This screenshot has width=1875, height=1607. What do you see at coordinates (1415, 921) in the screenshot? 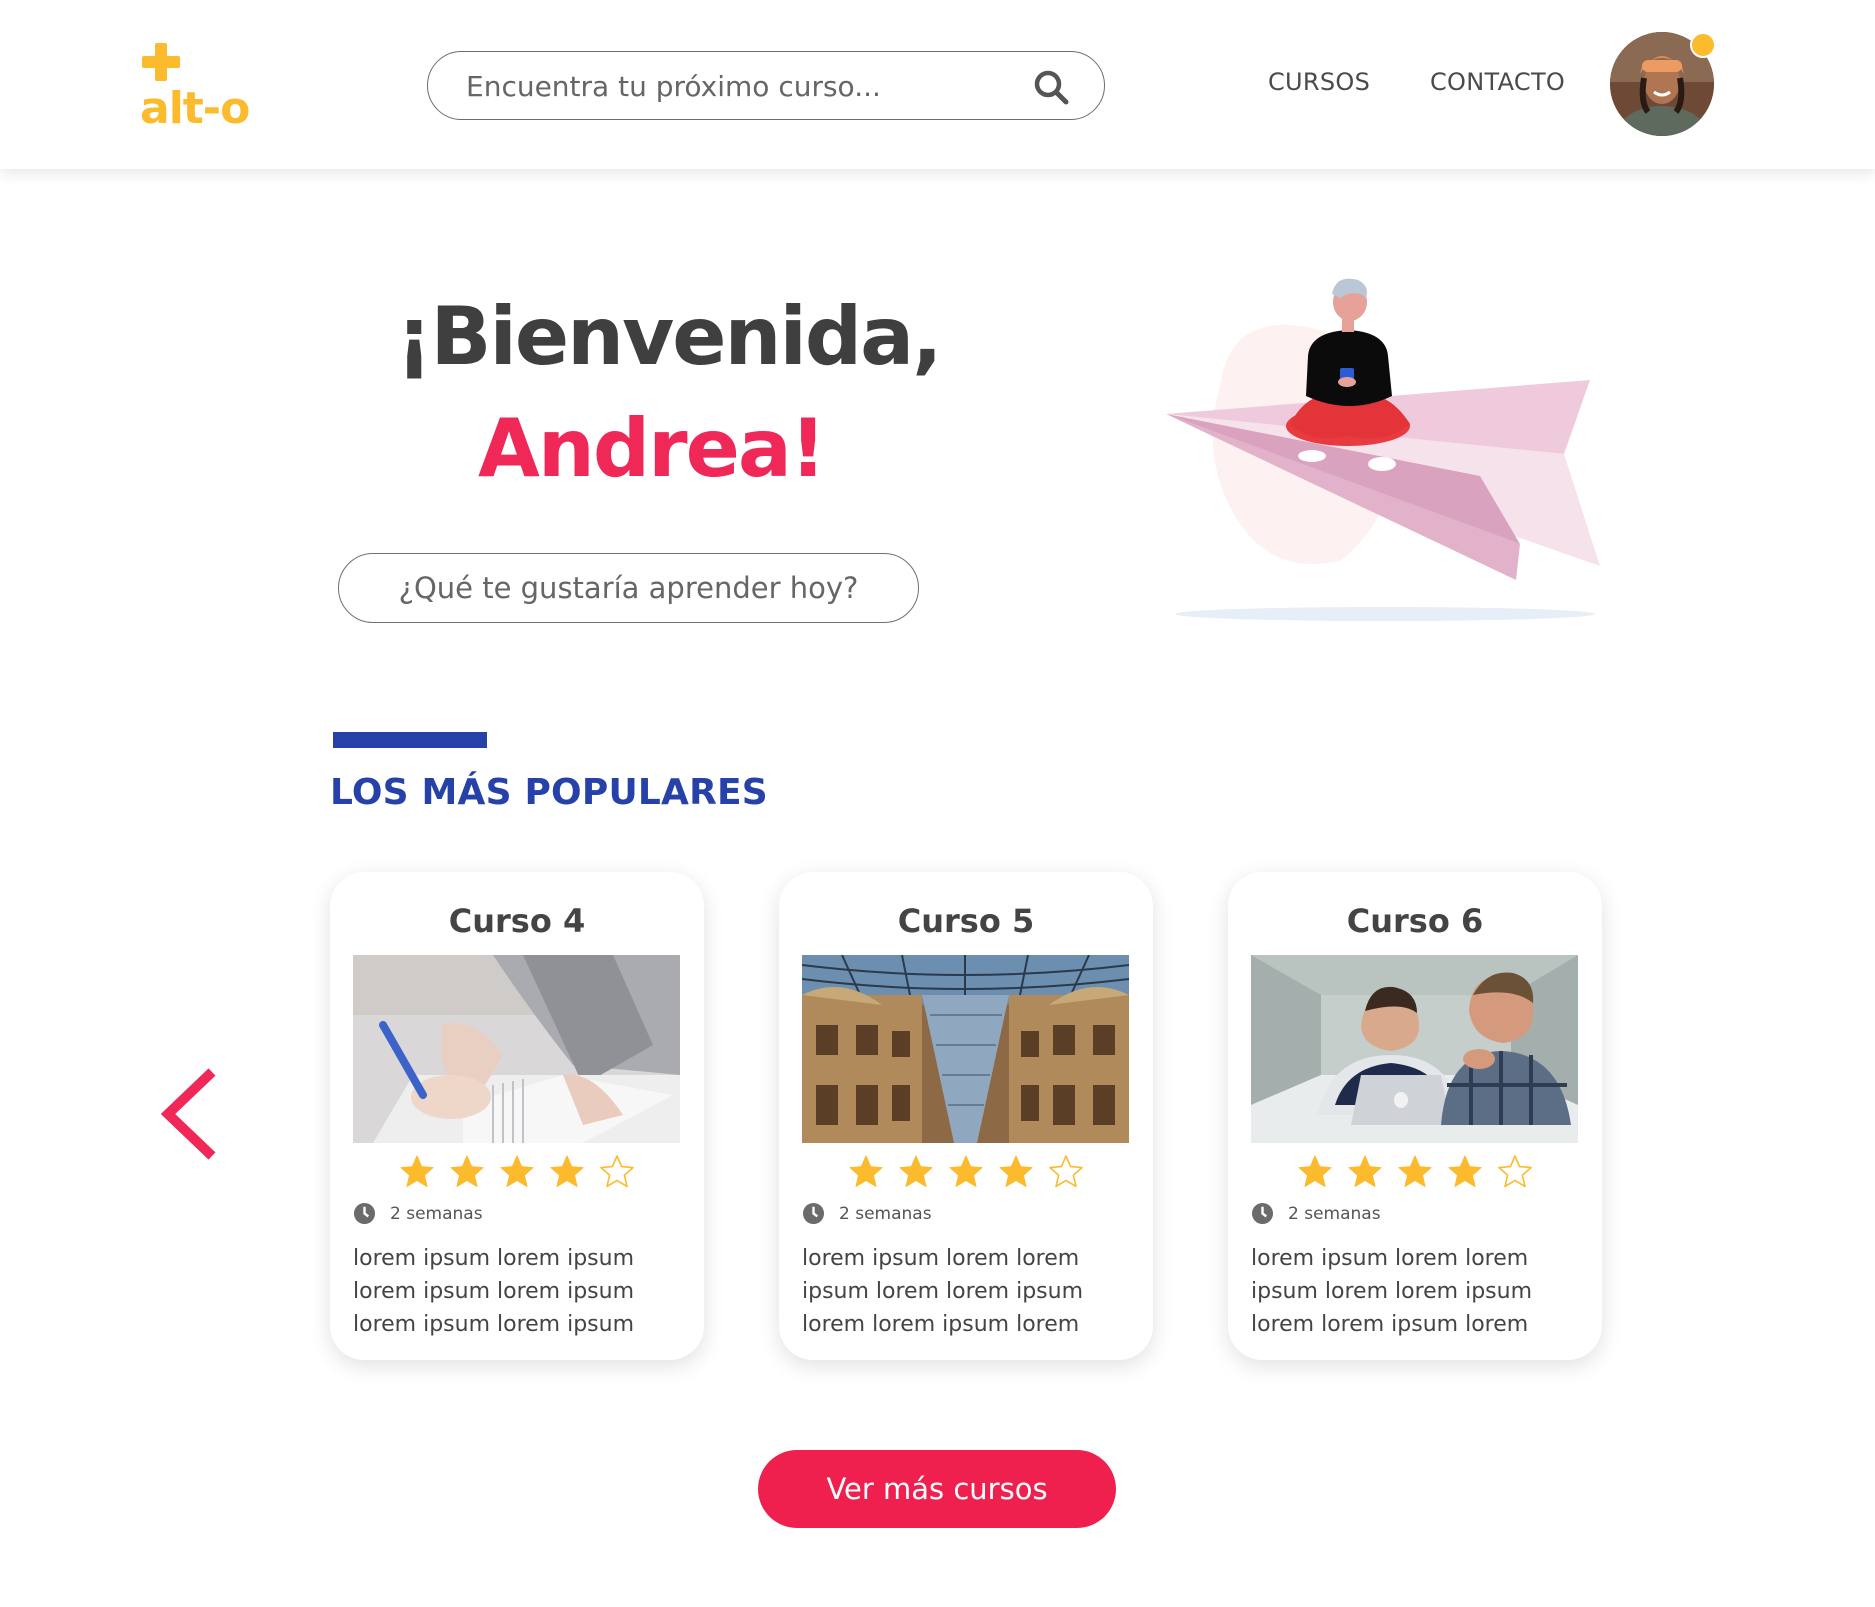
I see `course-title: Curso 6` at bounding box center [1415, 921].